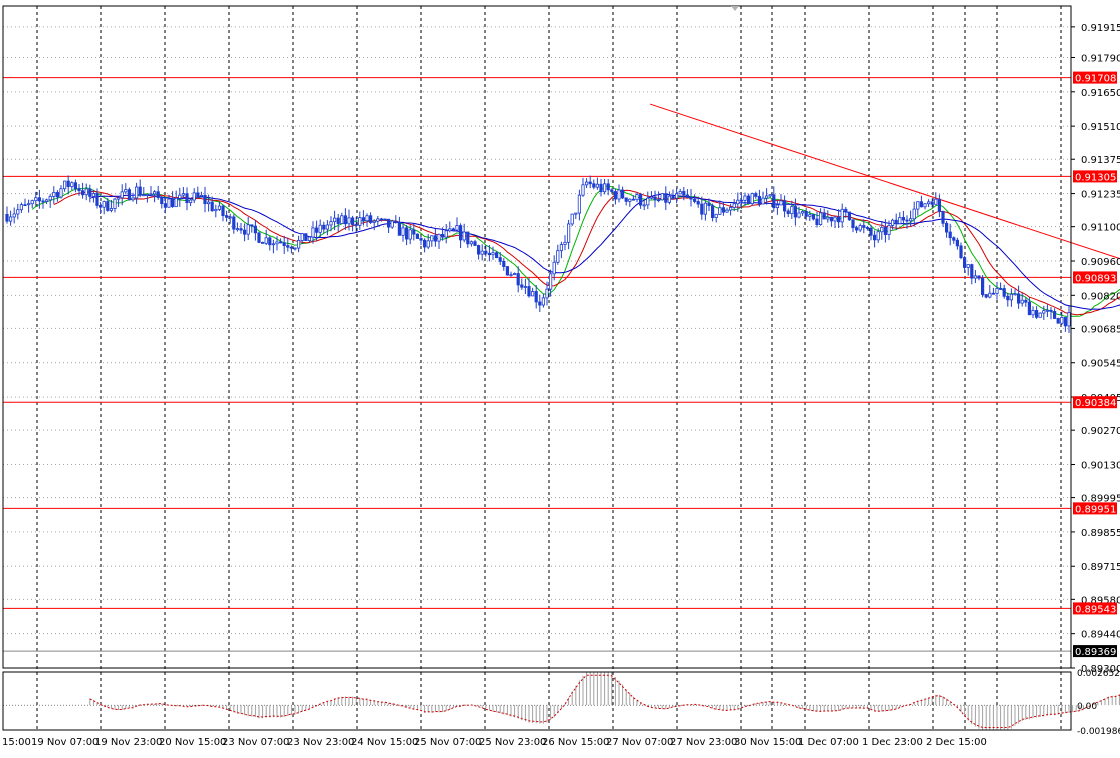 This screenshot has height=758, width=1120. I want to click on y-tick-label: 0.90270, so click(1100, 431).